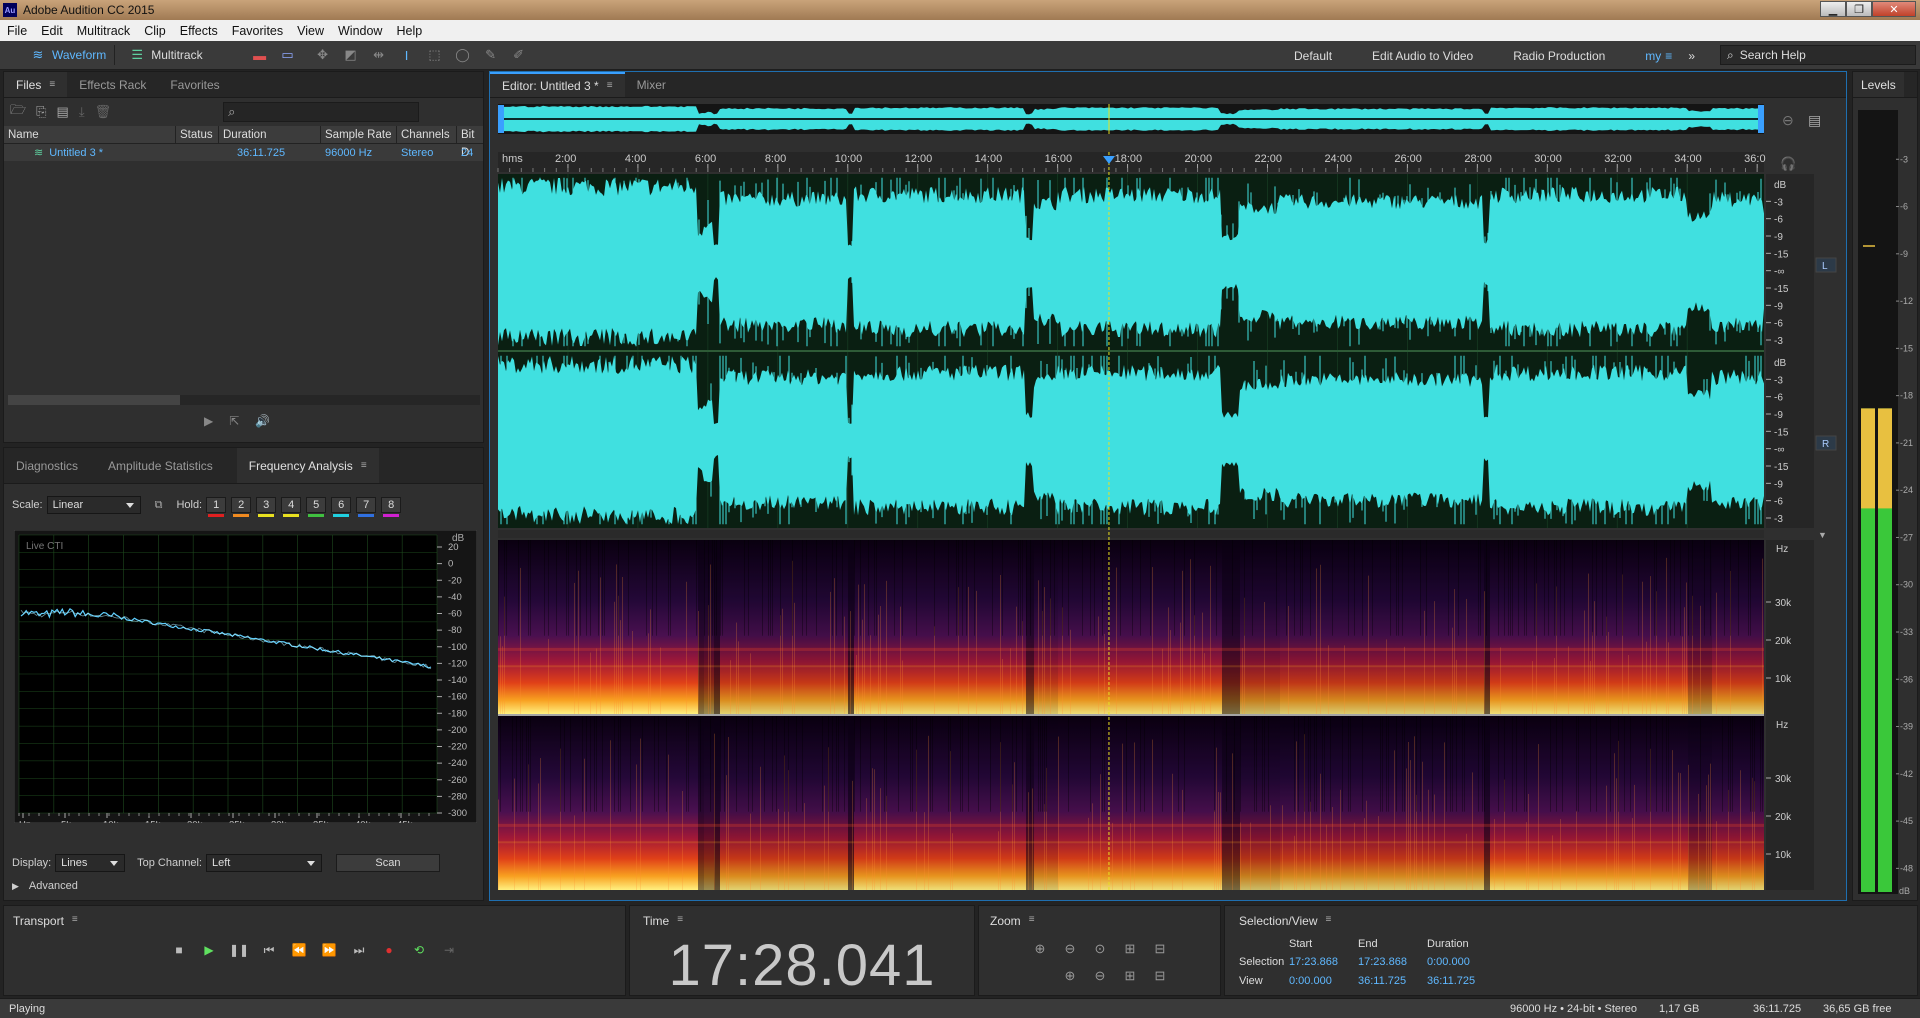  What do you see at coordinates (299, 950) in the screenshot?
I see `rewind-button: ⏪` at bounding box center [299, 950].